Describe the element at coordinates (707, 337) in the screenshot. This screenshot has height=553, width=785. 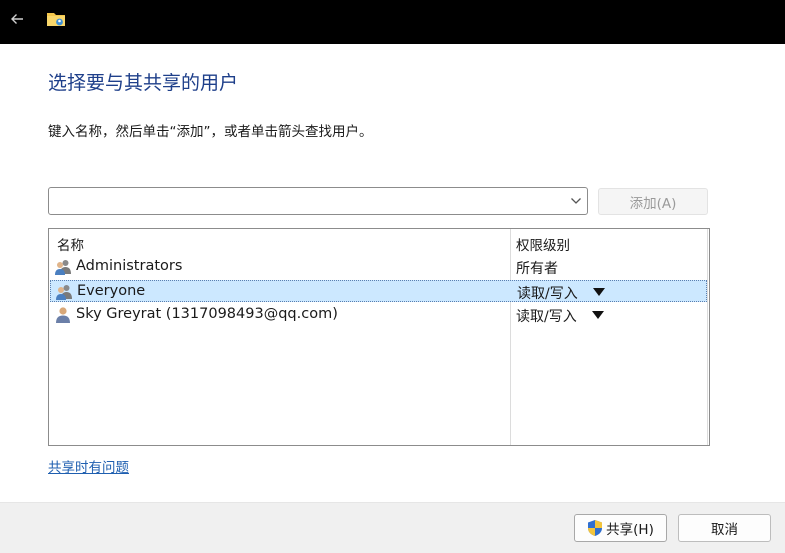
I see `column-divider` at that location.